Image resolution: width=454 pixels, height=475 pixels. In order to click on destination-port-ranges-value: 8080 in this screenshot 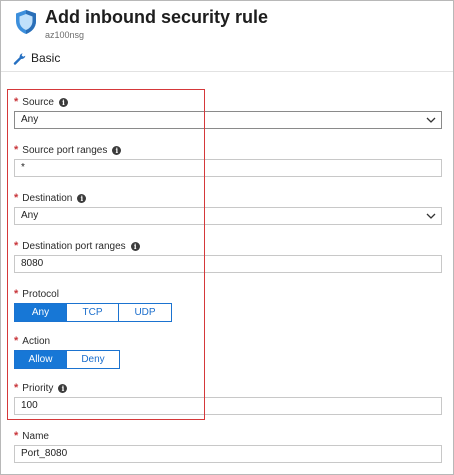, I will do `click(32, 263)`.